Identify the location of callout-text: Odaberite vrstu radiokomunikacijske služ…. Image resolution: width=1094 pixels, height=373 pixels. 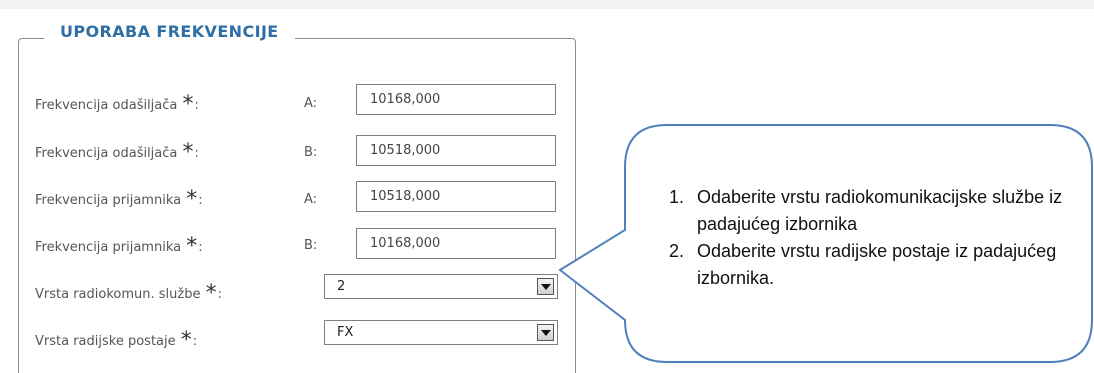
(872, 238).